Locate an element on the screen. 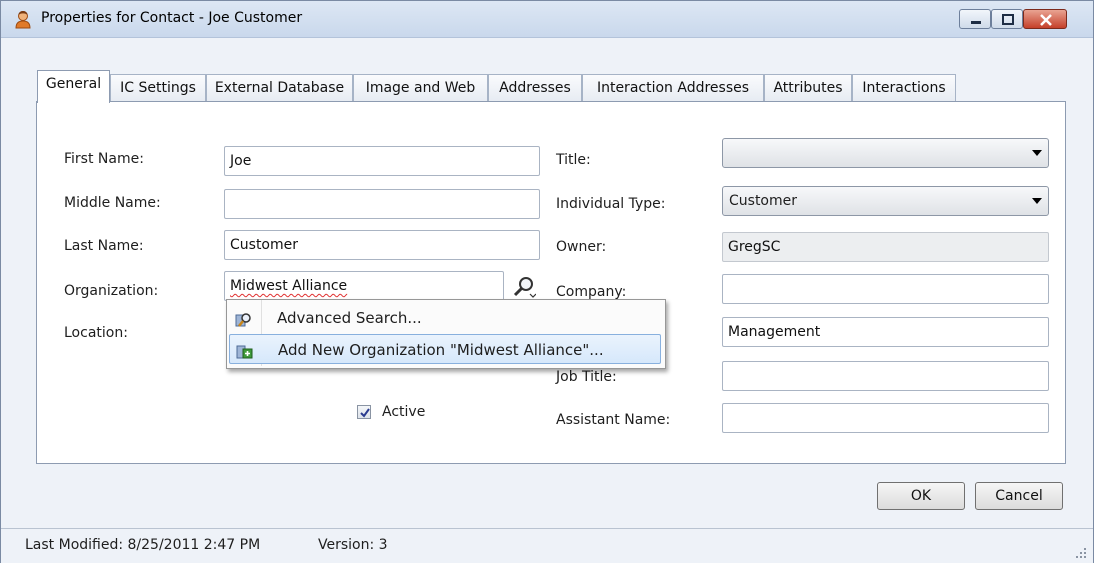 The image size is (1094, 563). organization-value: Midwest Alliance is located at coordinates (289, 286).